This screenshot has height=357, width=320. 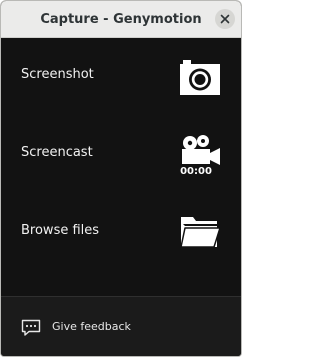 I want to click on close-button, so click(x=225, y=19).